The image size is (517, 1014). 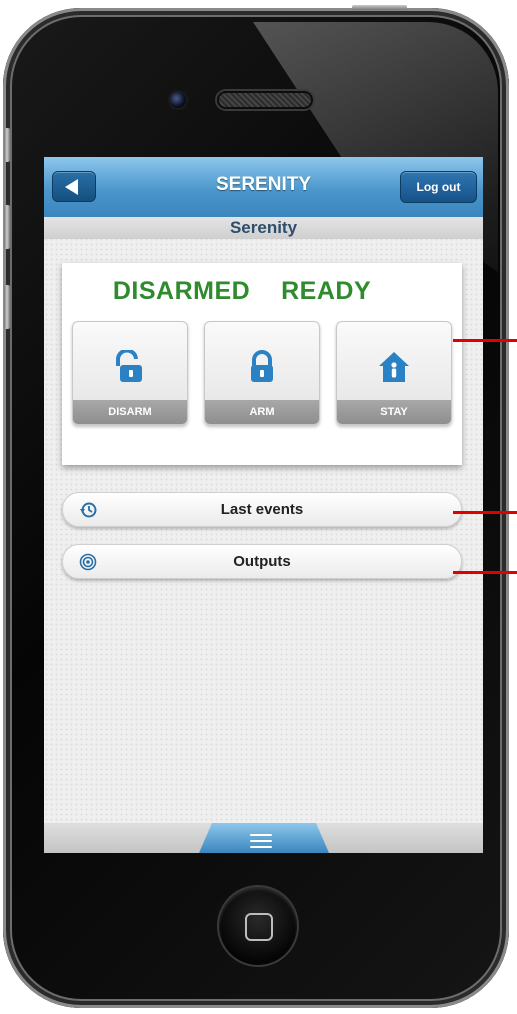 I want to click on arm-button: ARM, so click(x=262, y=373).